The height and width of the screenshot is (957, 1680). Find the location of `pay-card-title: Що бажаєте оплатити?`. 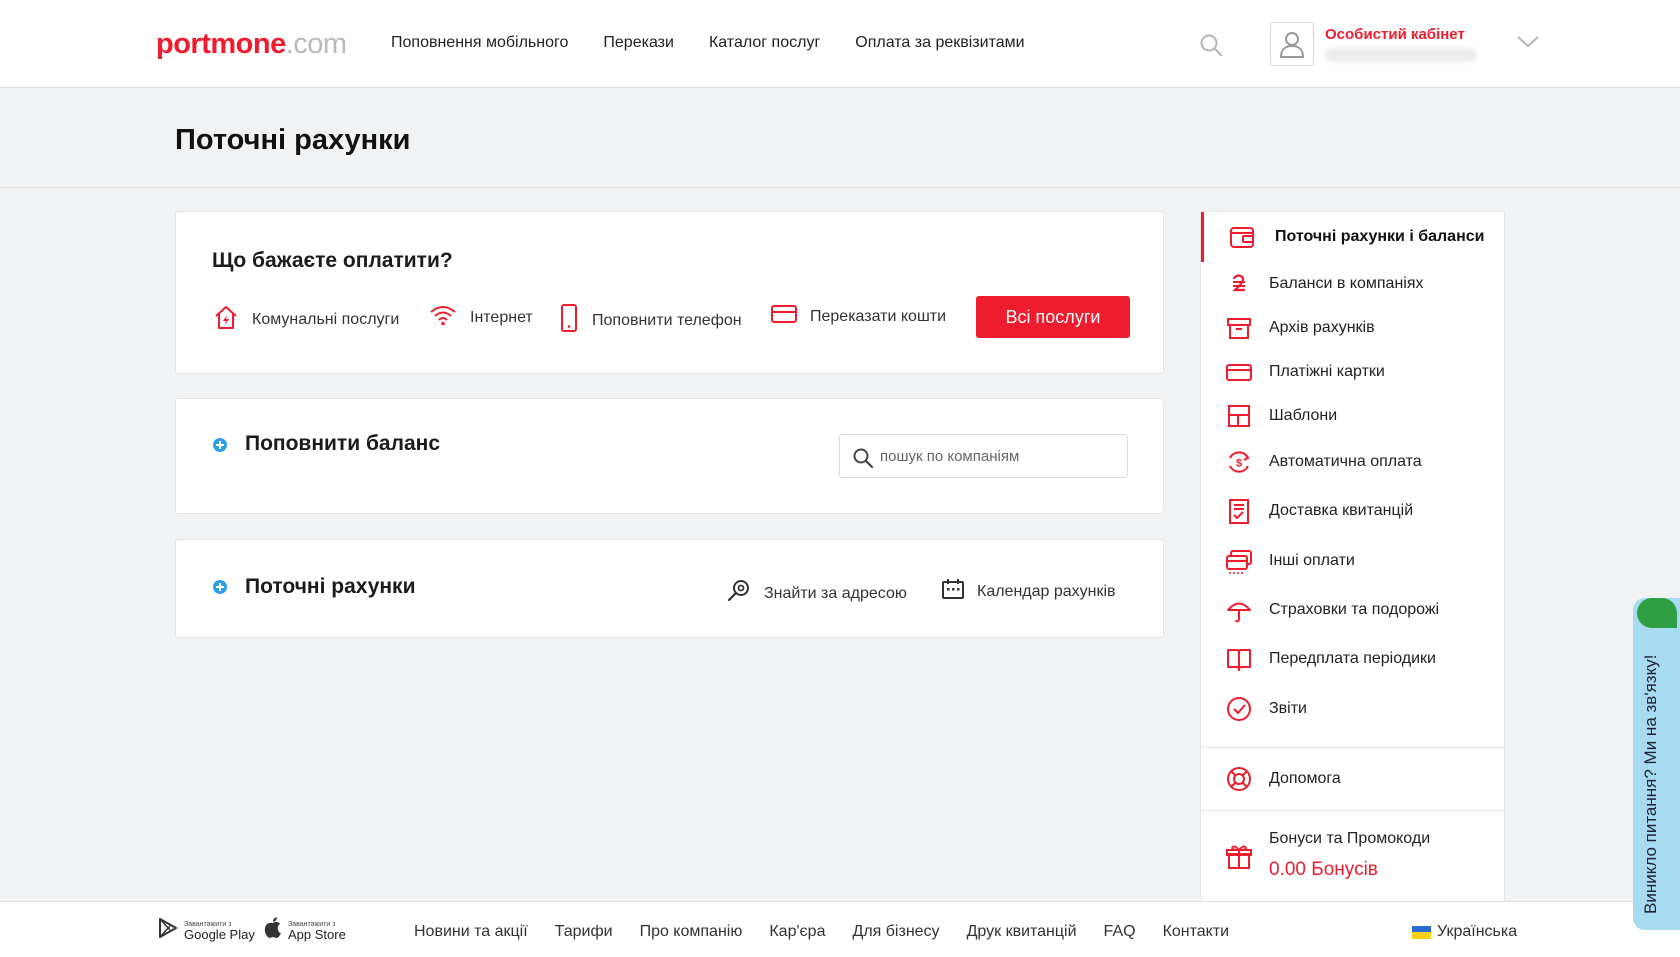

pay-card-title: Що бажаєте оплатити? is located at coordinates (332, 260).